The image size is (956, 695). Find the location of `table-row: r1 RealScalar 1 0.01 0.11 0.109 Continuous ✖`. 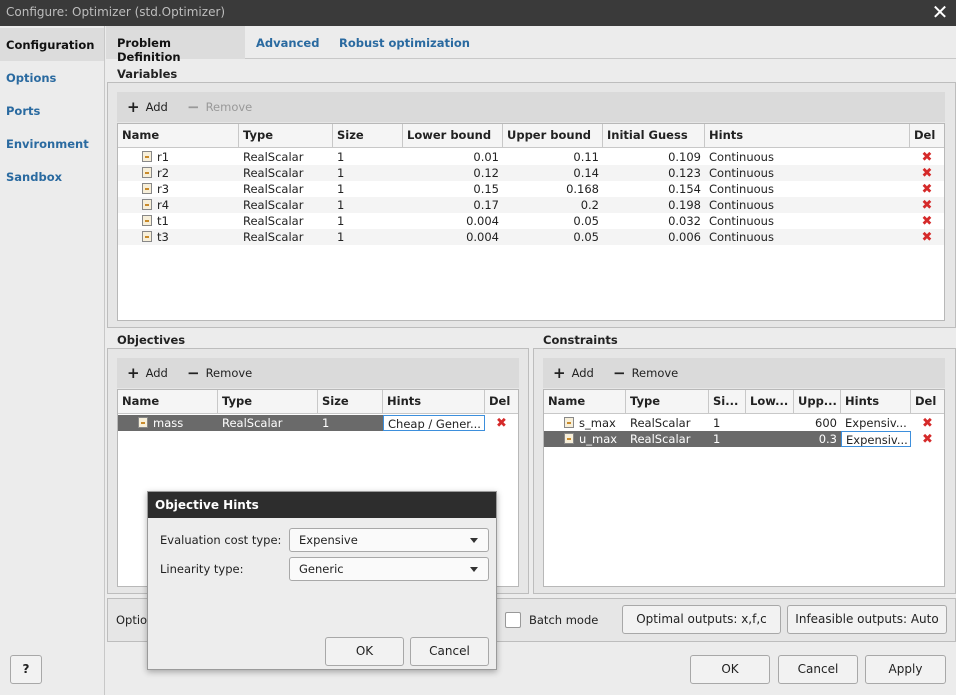

table-row: r1 RealScalar 1 0.01 0.11 0.109 Continuous ✖ is located at coordinates (531, 157).